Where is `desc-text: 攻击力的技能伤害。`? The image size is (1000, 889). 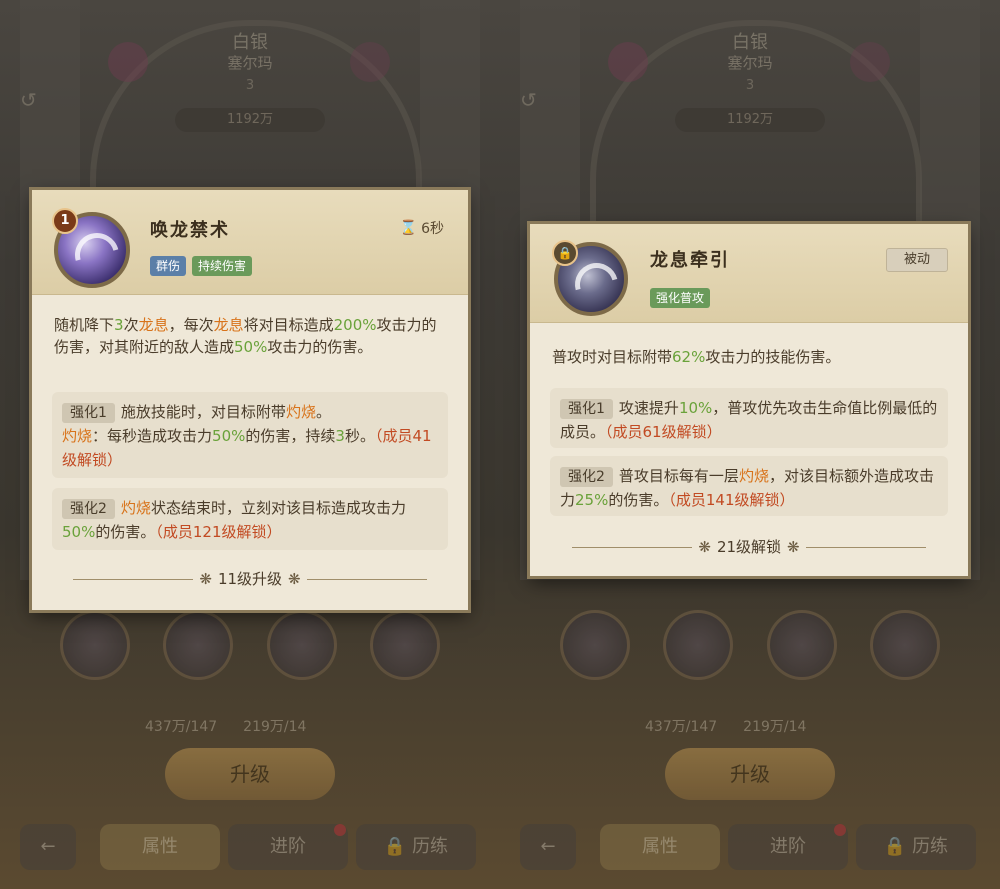 desc-text: 攻击力的技能伤害。 is located at coordinates (773, 357).